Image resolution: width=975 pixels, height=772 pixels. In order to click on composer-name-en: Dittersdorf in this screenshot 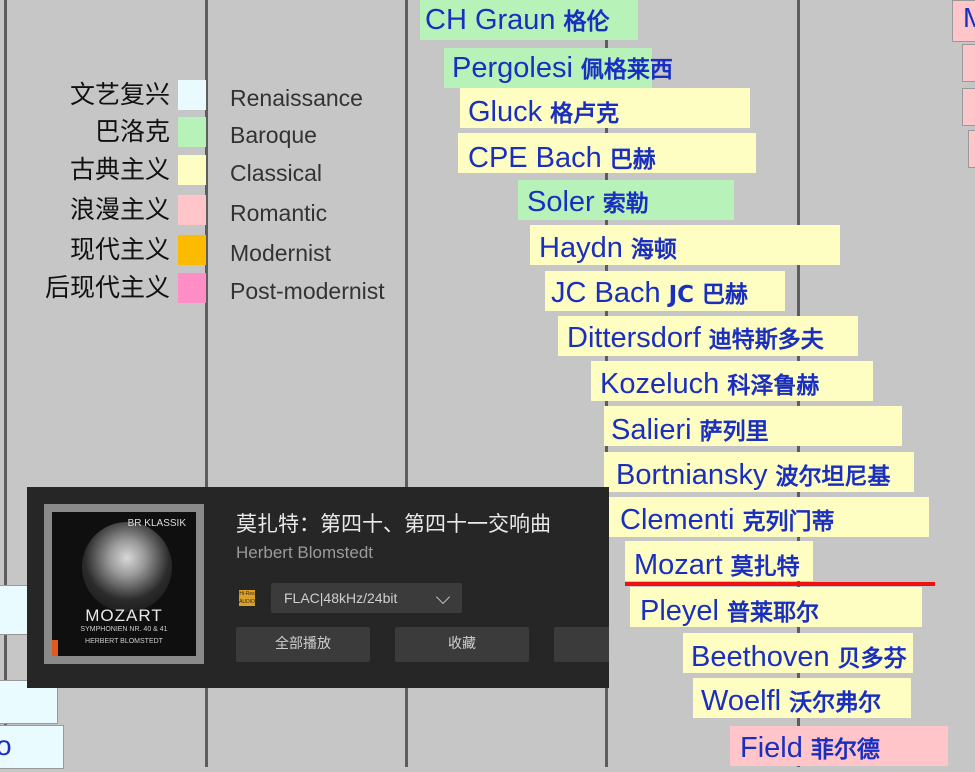, I will do `click(634, 338)`.